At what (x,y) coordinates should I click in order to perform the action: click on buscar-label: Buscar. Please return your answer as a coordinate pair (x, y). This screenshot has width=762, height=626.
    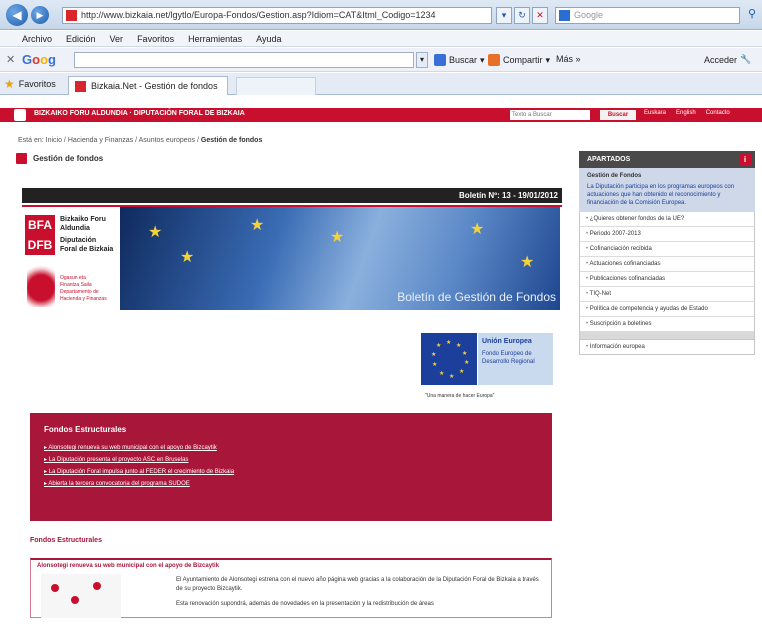
    Looking at the image, I should click on (463, 60).